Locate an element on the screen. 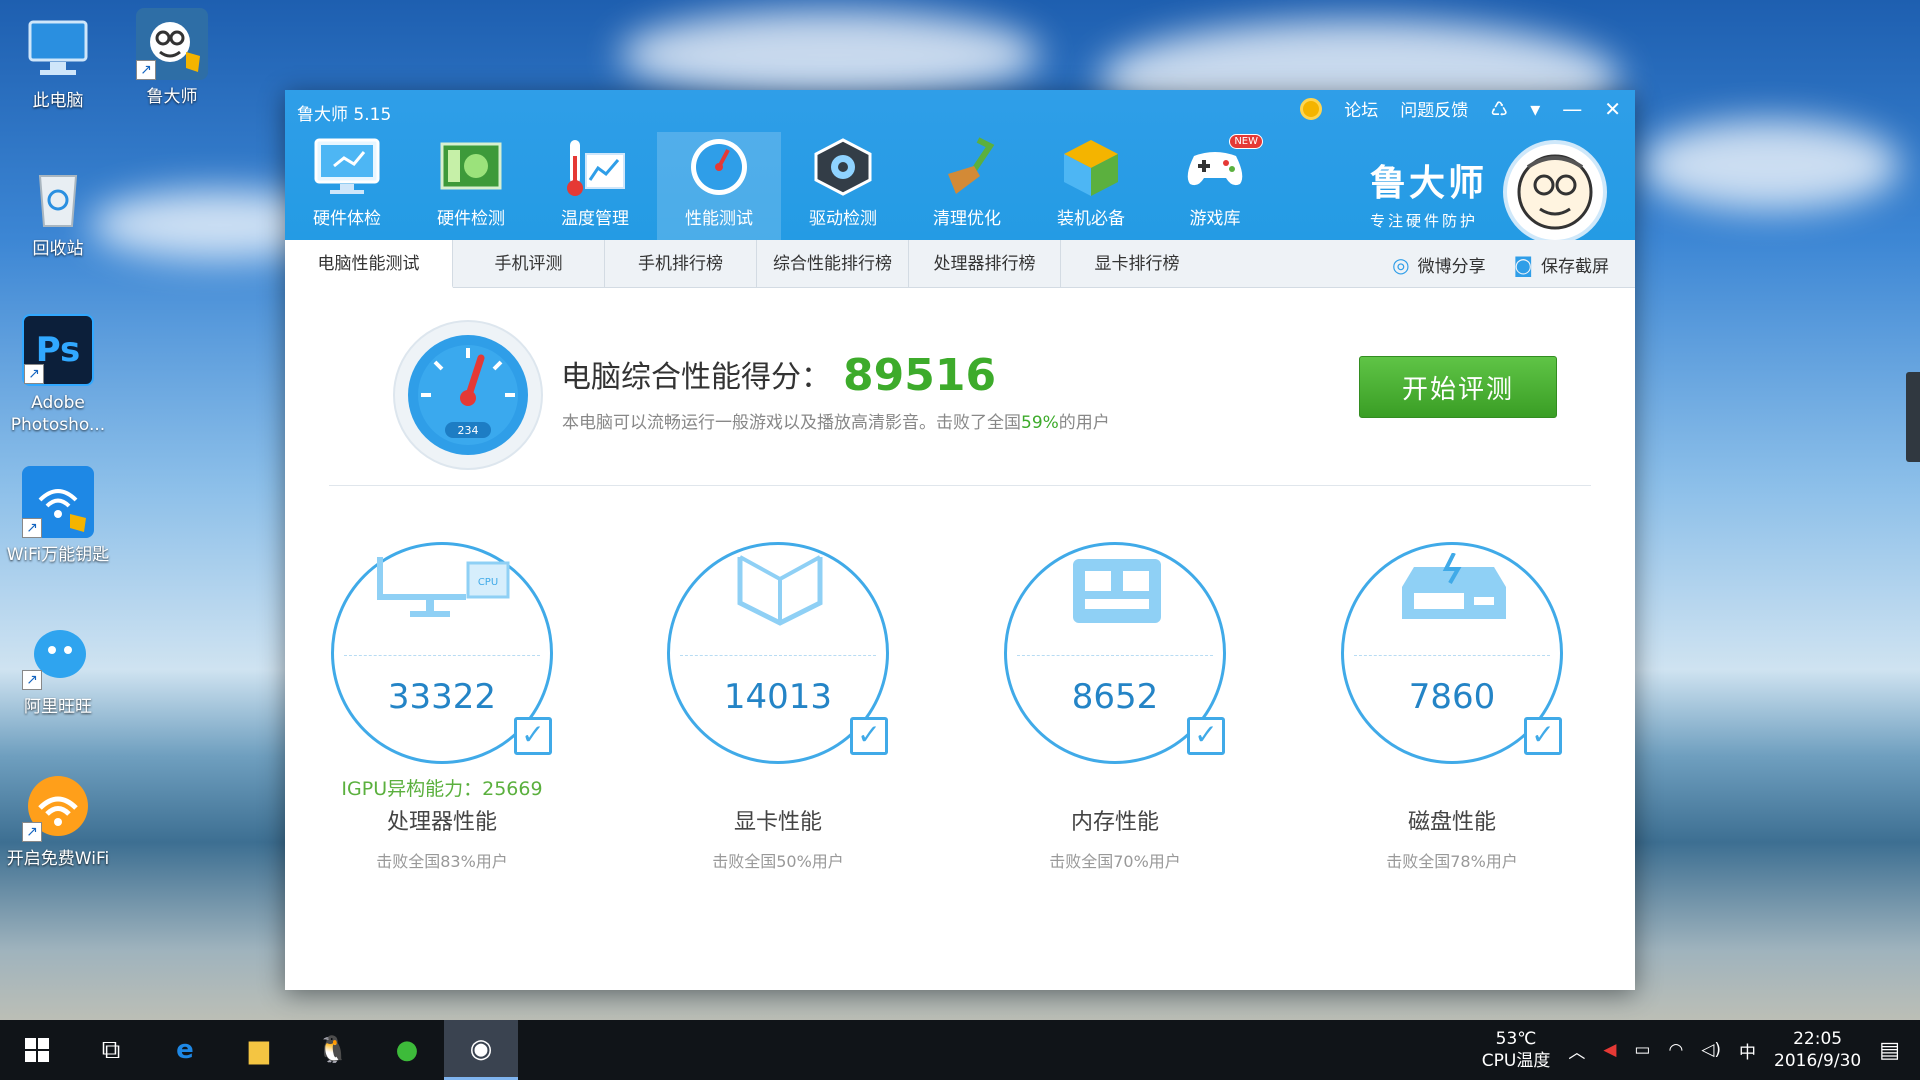 The width and height of the screenshot is (1920, 1080). tool-hardware-checkup: 硬件体检 is located at coordinates (347, 186).